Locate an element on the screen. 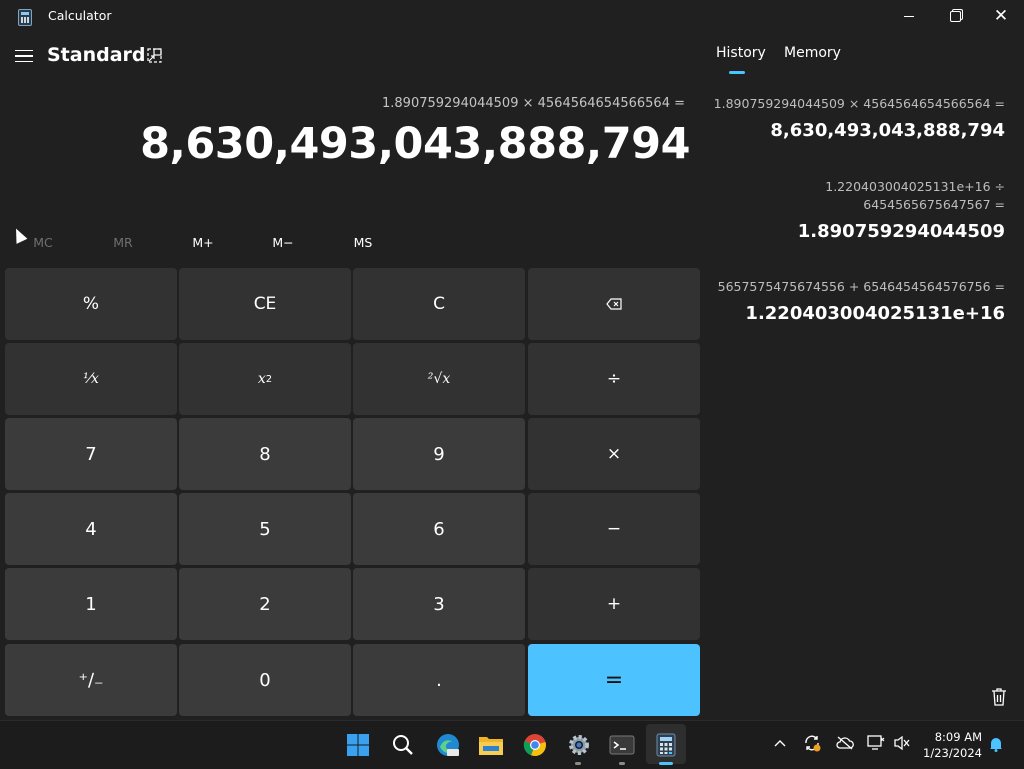 This screenshot has height=769, width=1024. running-indicator-calculator is located at coordinates (666, 763).